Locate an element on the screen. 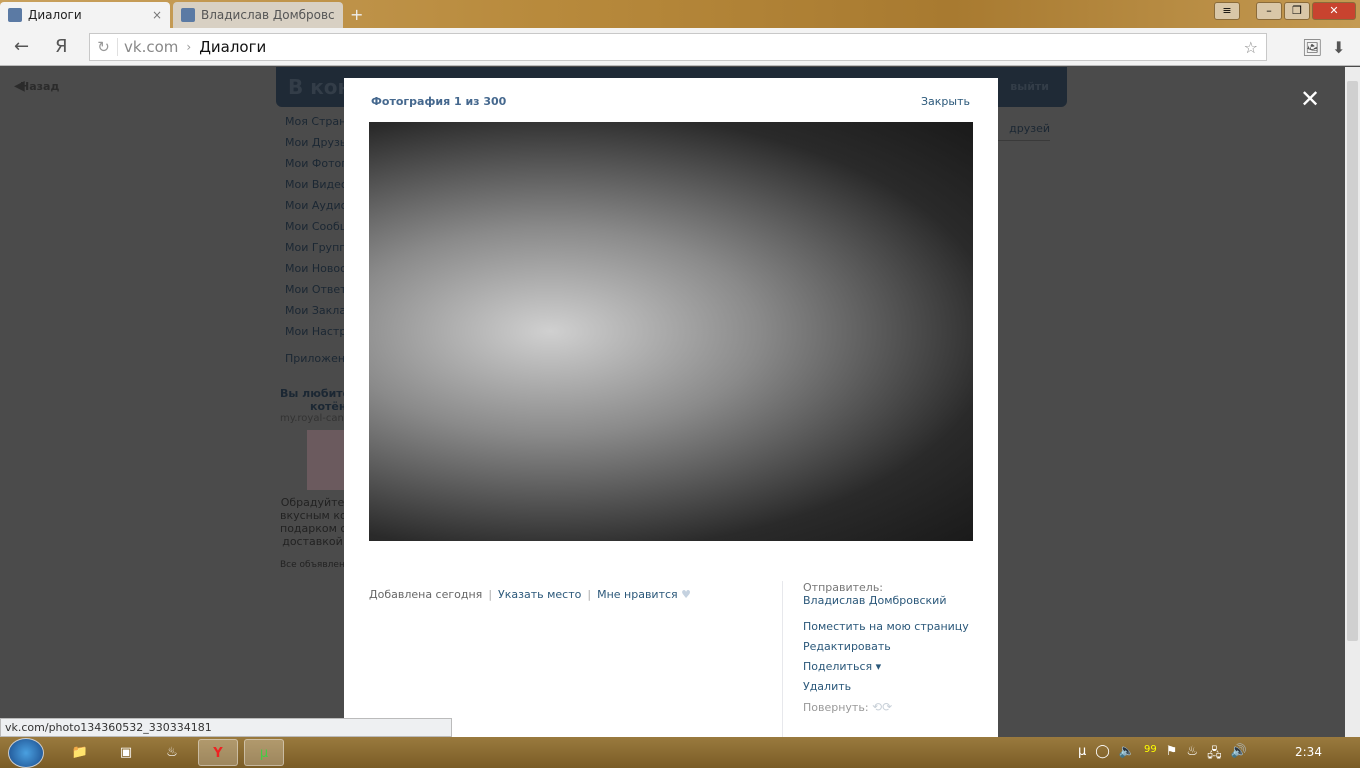 The height and width of the screenshot is (768, 1360). new-tab-button: + is located at coordinates (356, 14).